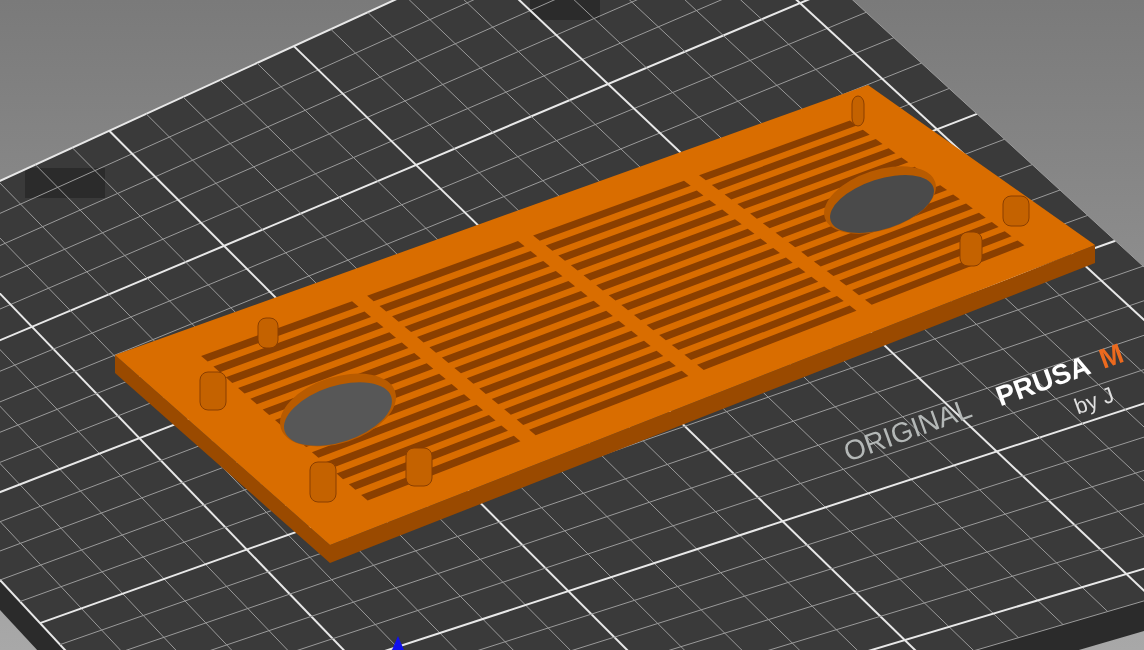 The image size is (1144, 650). I want to click on axis-arrow-icon, so click(398, 643).